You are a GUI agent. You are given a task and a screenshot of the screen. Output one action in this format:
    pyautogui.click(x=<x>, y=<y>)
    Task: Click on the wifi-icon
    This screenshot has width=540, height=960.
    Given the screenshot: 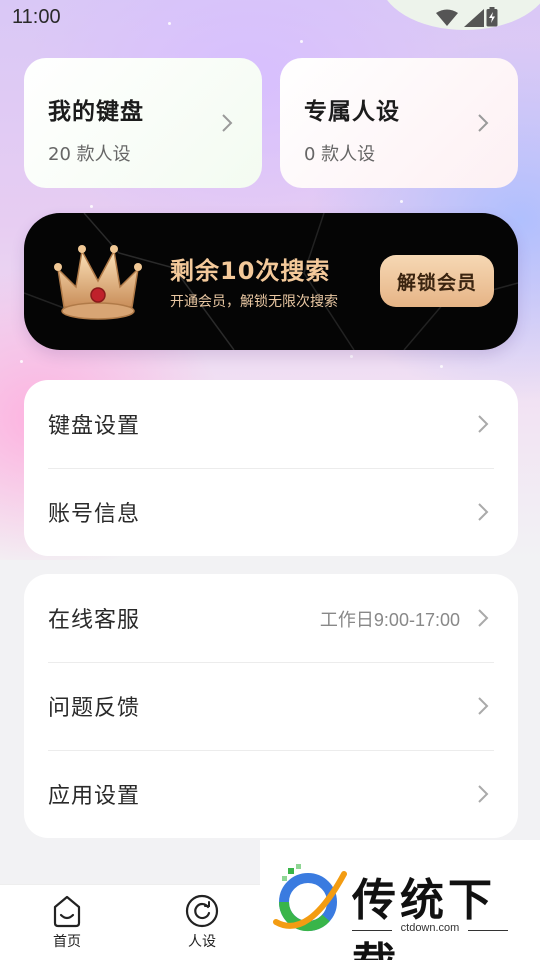 What is the action you would take?
    pyautogui.click(x=447, y=17)
    